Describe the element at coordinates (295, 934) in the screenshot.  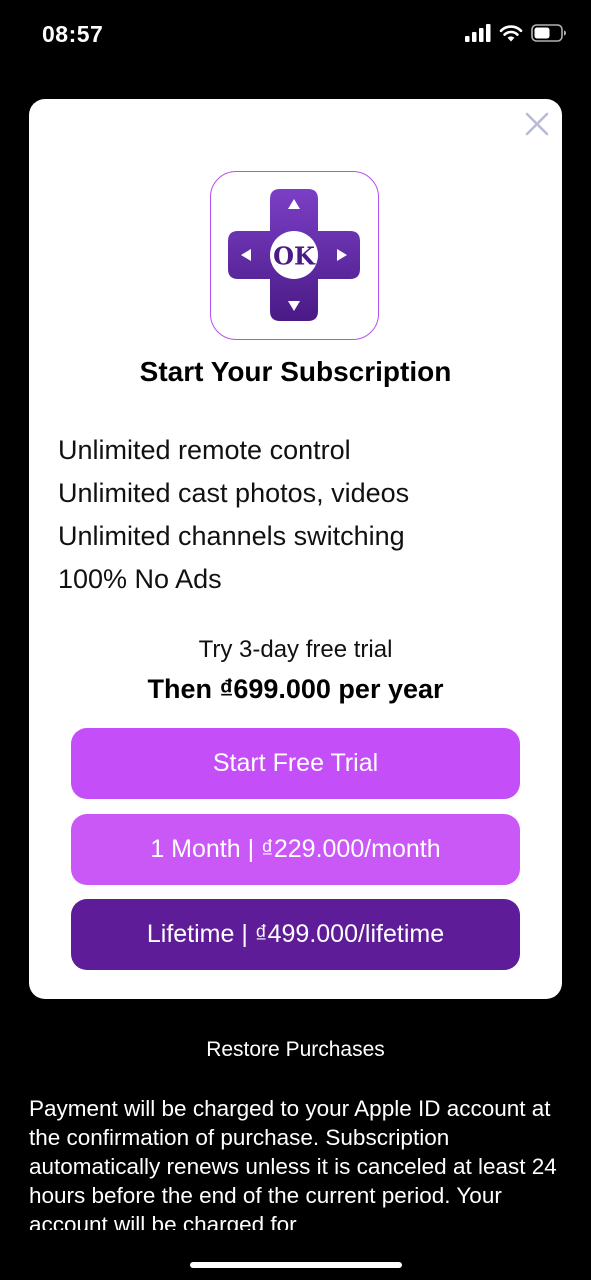
I see `lifetime-plan-button: Lifetime | ₫499.000/lifetime` at that location.